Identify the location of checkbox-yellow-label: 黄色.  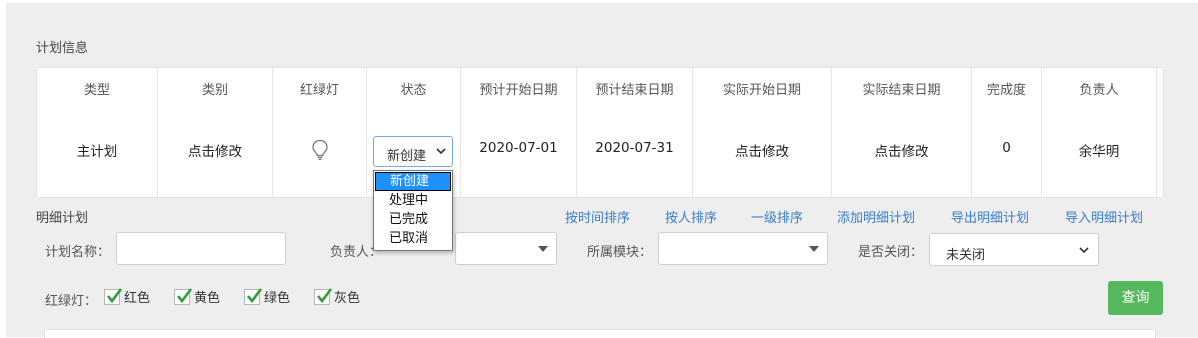
(207, 298).